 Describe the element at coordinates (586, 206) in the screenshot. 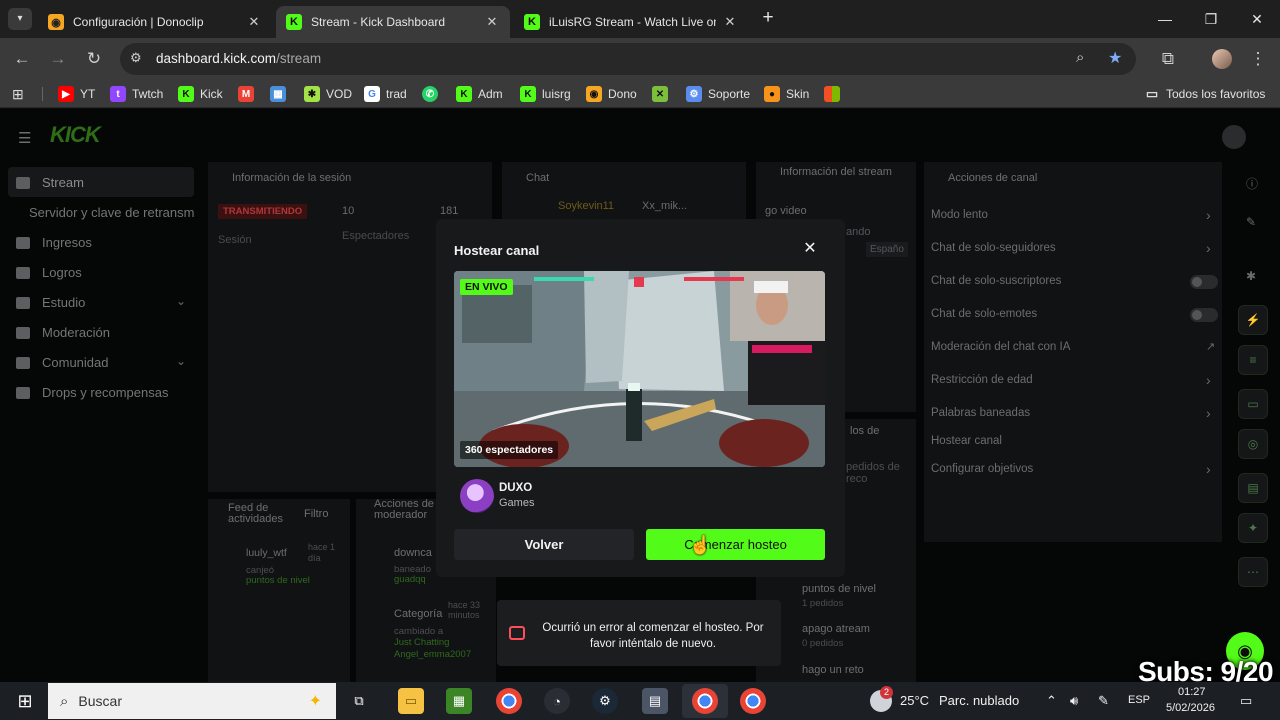

I see `chat-username: Soykevin11` at that location.